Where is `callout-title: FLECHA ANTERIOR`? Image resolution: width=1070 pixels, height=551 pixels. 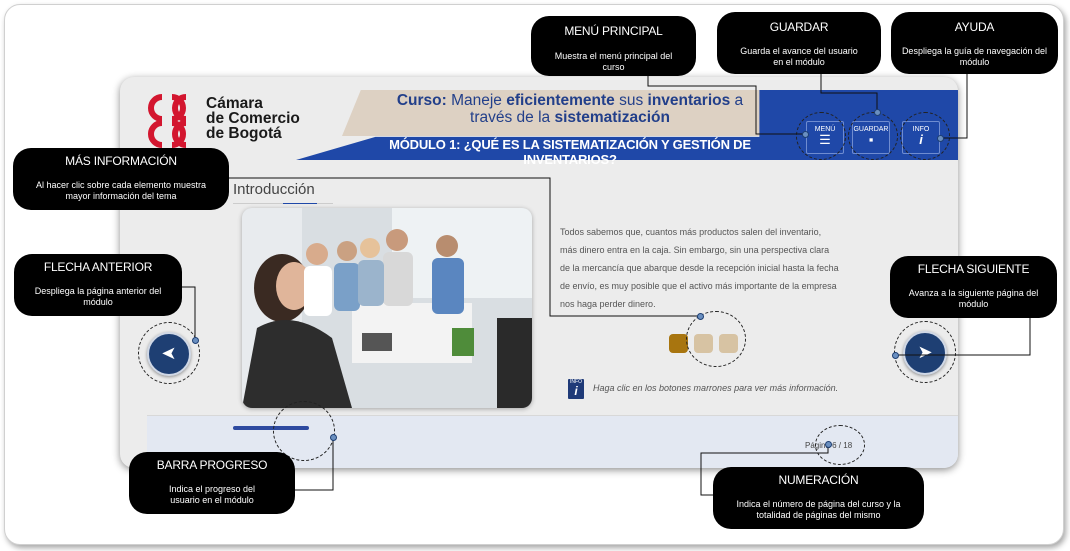
callout-title: FLECHA ANTERIOR is located at coordinates (98, 267).